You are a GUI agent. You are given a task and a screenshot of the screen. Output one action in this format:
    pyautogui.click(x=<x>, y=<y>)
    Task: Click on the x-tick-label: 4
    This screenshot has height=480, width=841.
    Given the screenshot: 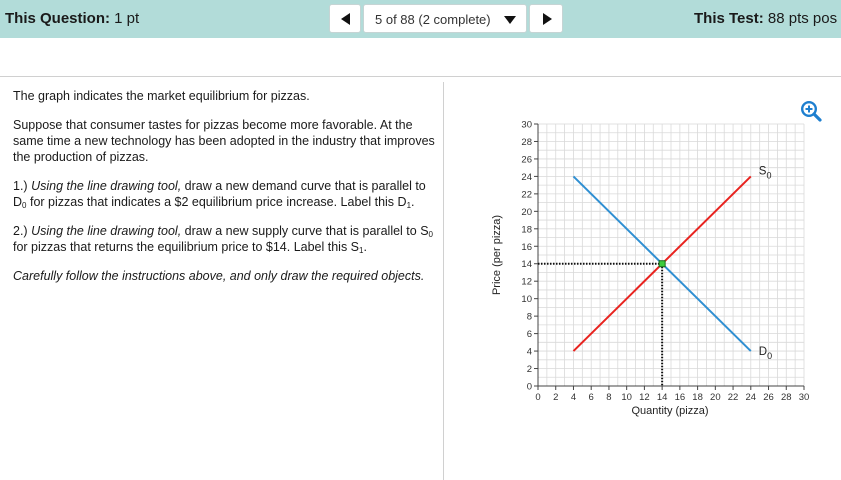 What is the action you would take?
    pyautogui.click(x=573, y=397)
    